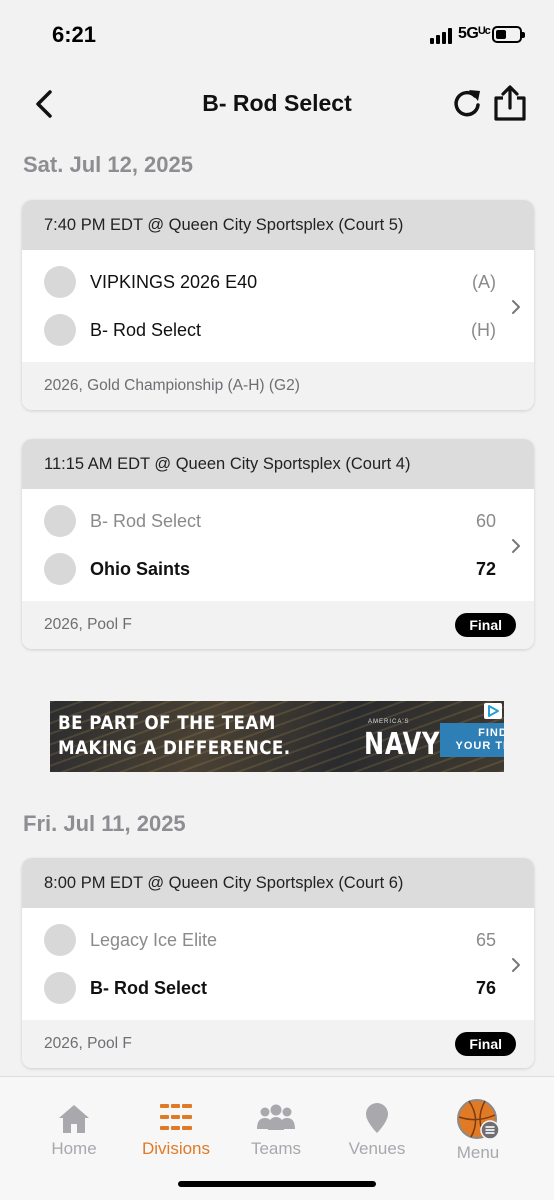  Describe the element at coordinates (276, 1117) in the screenshot. I see `teams-icon` at that location.